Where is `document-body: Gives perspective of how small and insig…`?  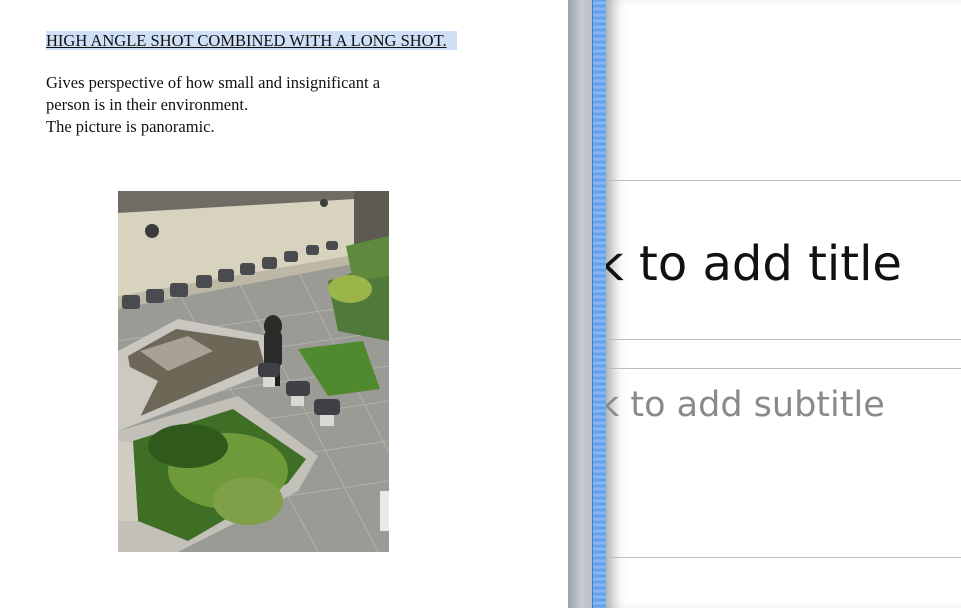 document-body: Gives perspective of how small and insig… is located at coordinates (256, 105).